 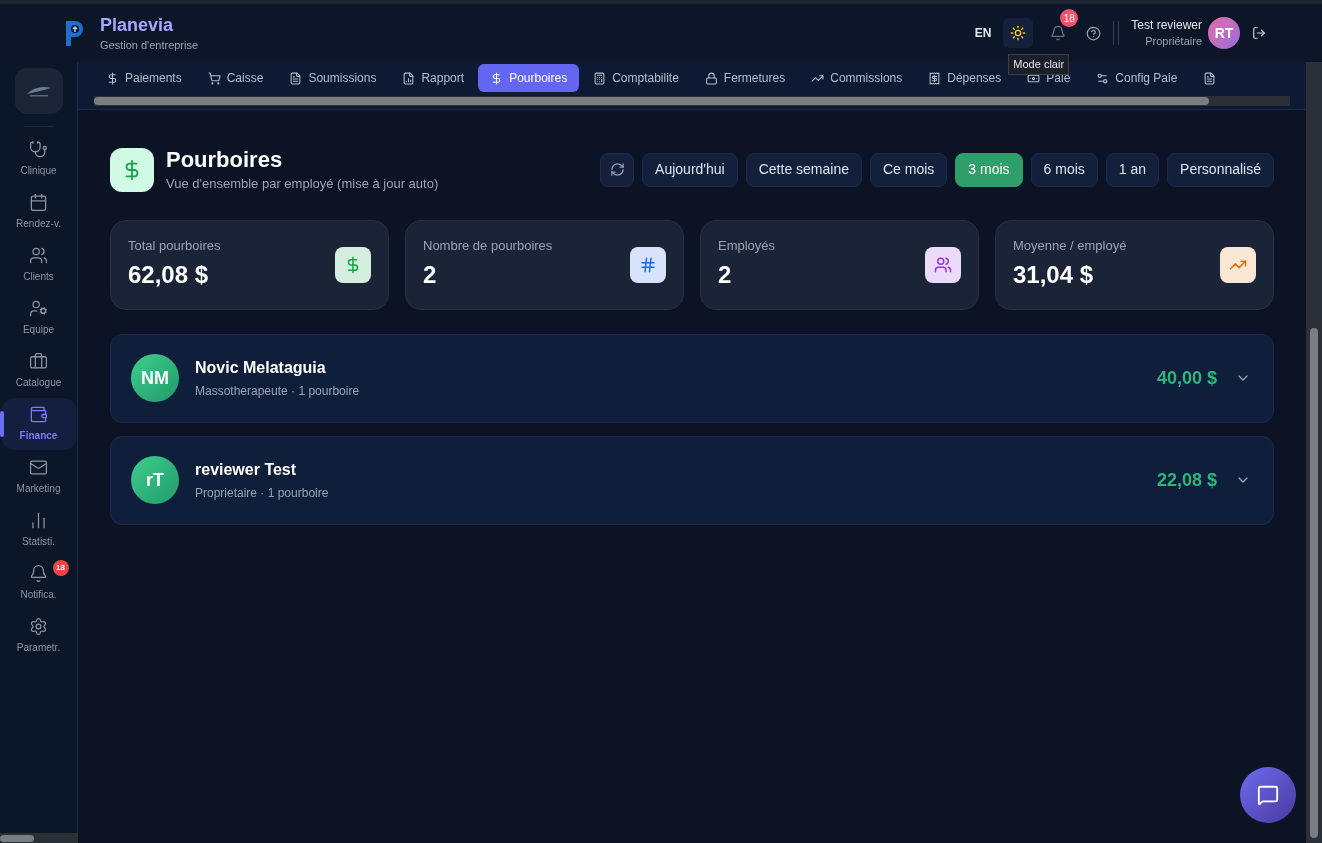 I want to click on tab: Comptabilite, so click(x=636, y=78).